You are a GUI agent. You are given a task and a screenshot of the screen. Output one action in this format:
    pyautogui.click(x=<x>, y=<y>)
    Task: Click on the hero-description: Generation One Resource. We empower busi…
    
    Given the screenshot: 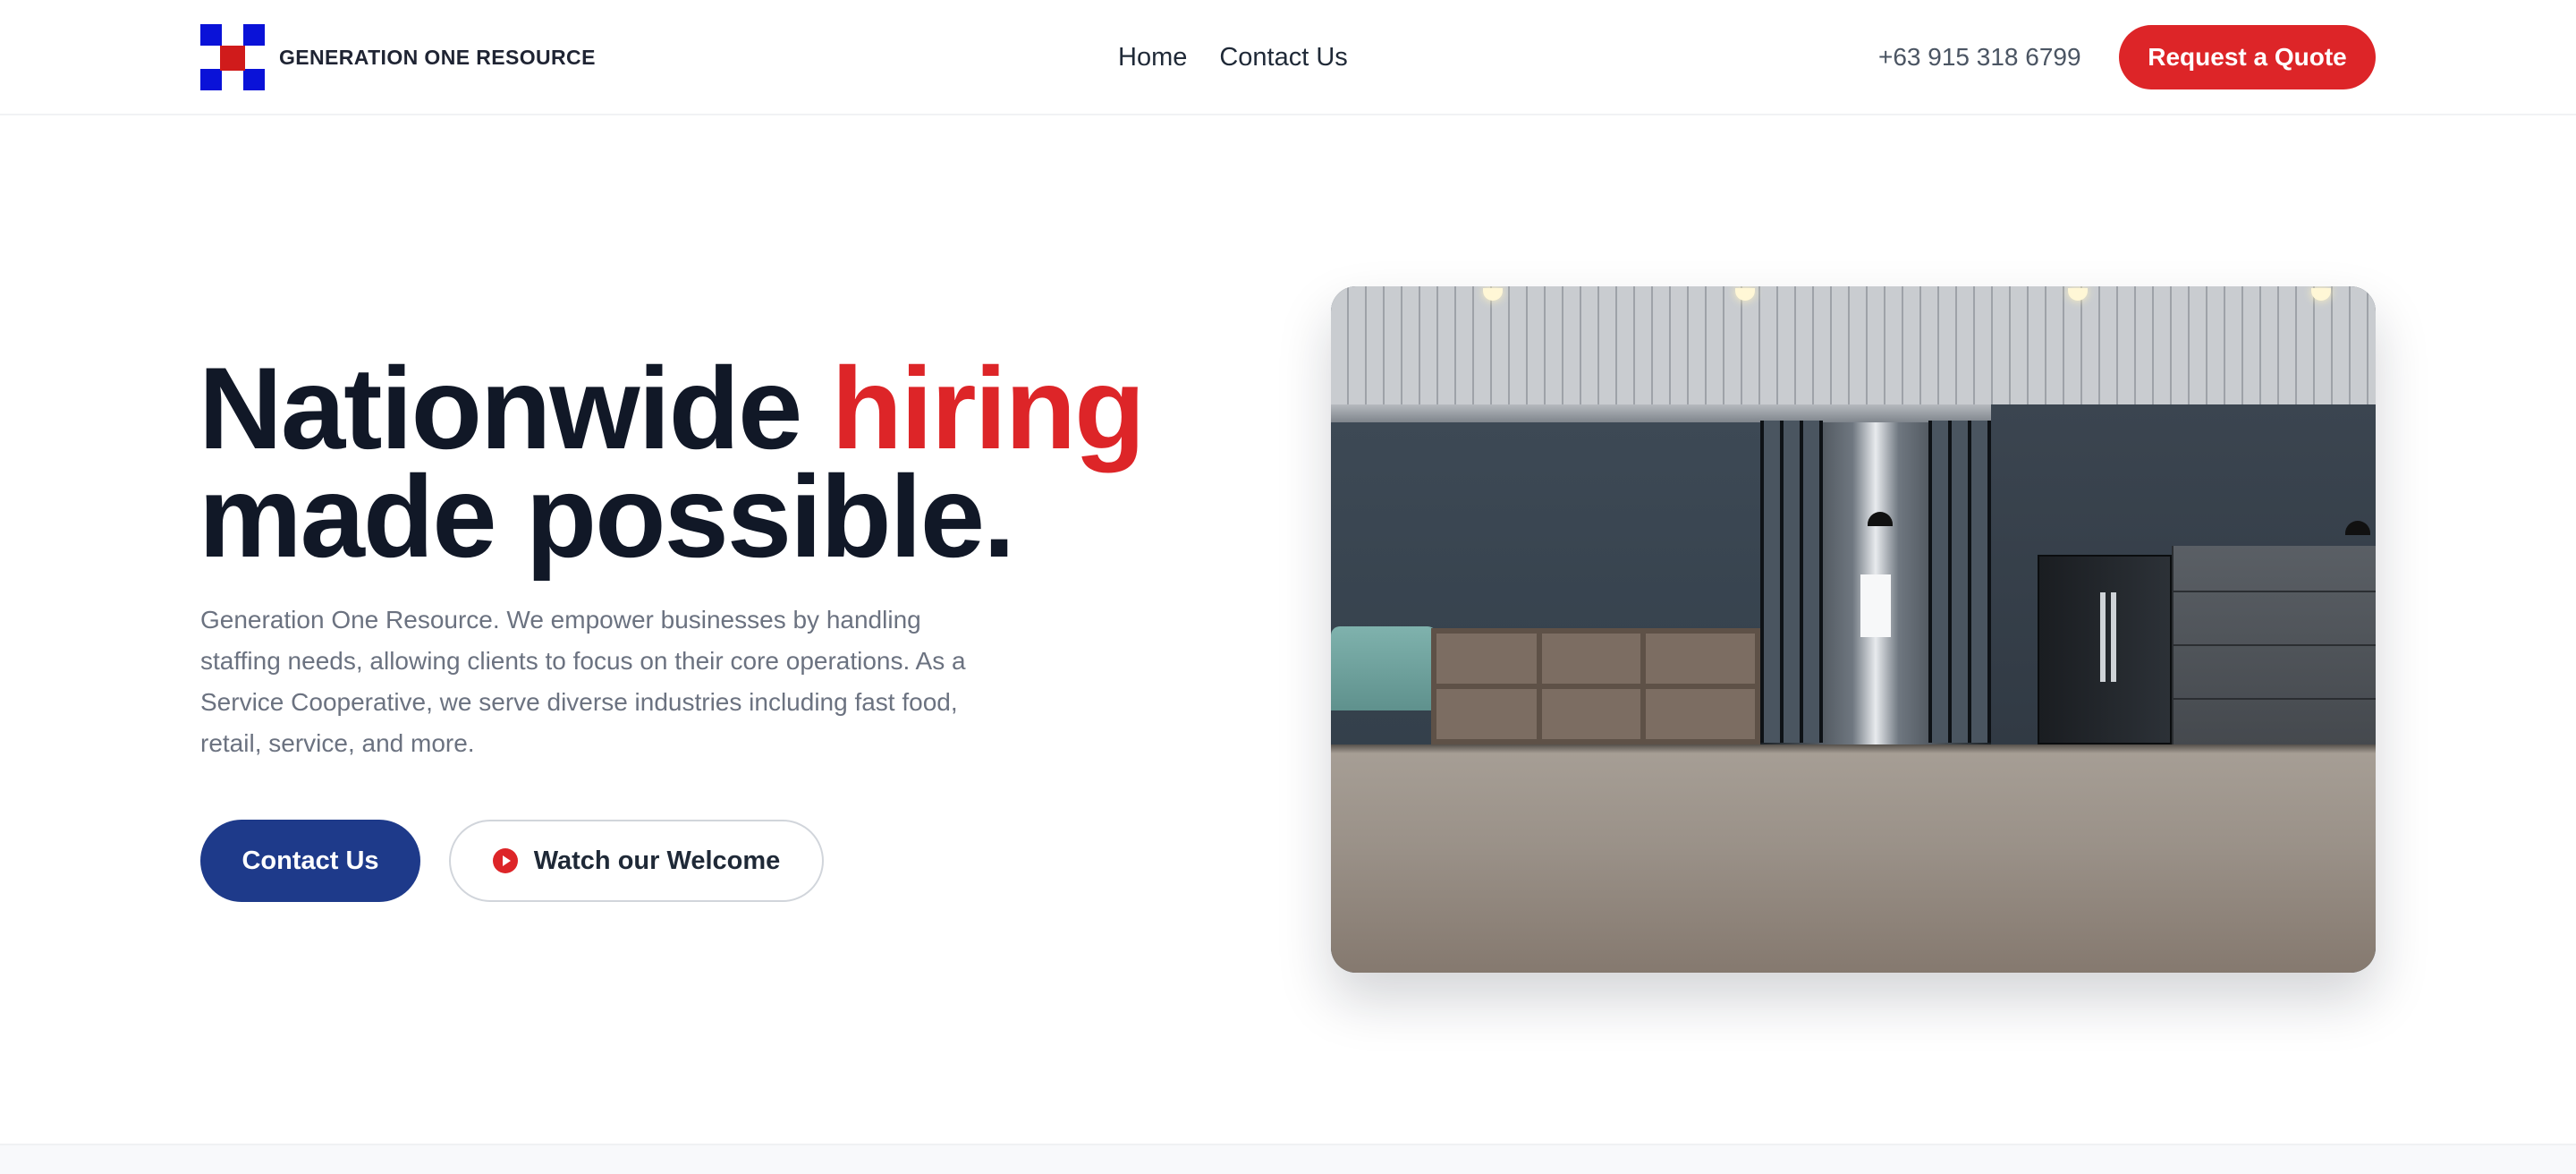 What is the action you would take?
    pyautogui.click(x=583, y=681)
    